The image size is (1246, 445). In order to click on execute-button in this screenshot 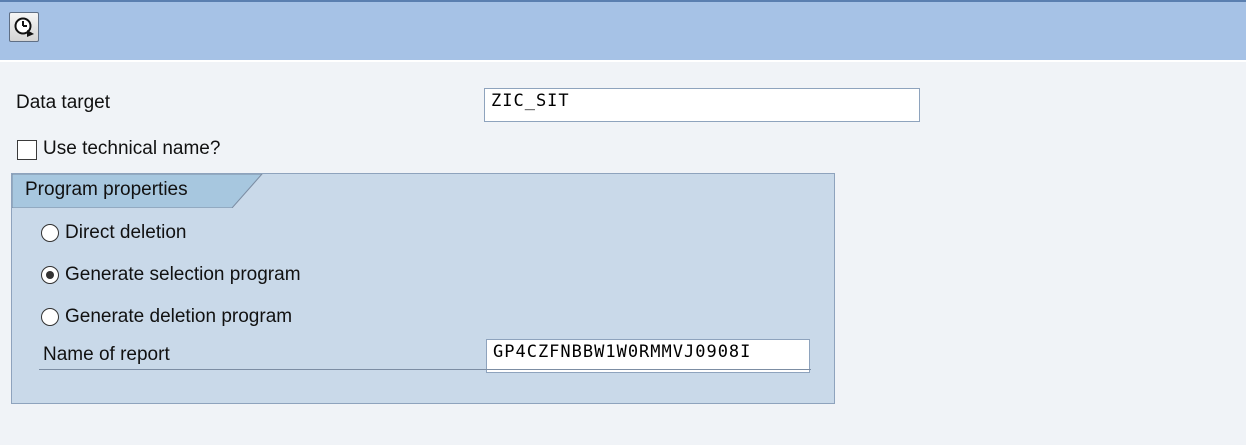, I will do `click(24, 27)`.